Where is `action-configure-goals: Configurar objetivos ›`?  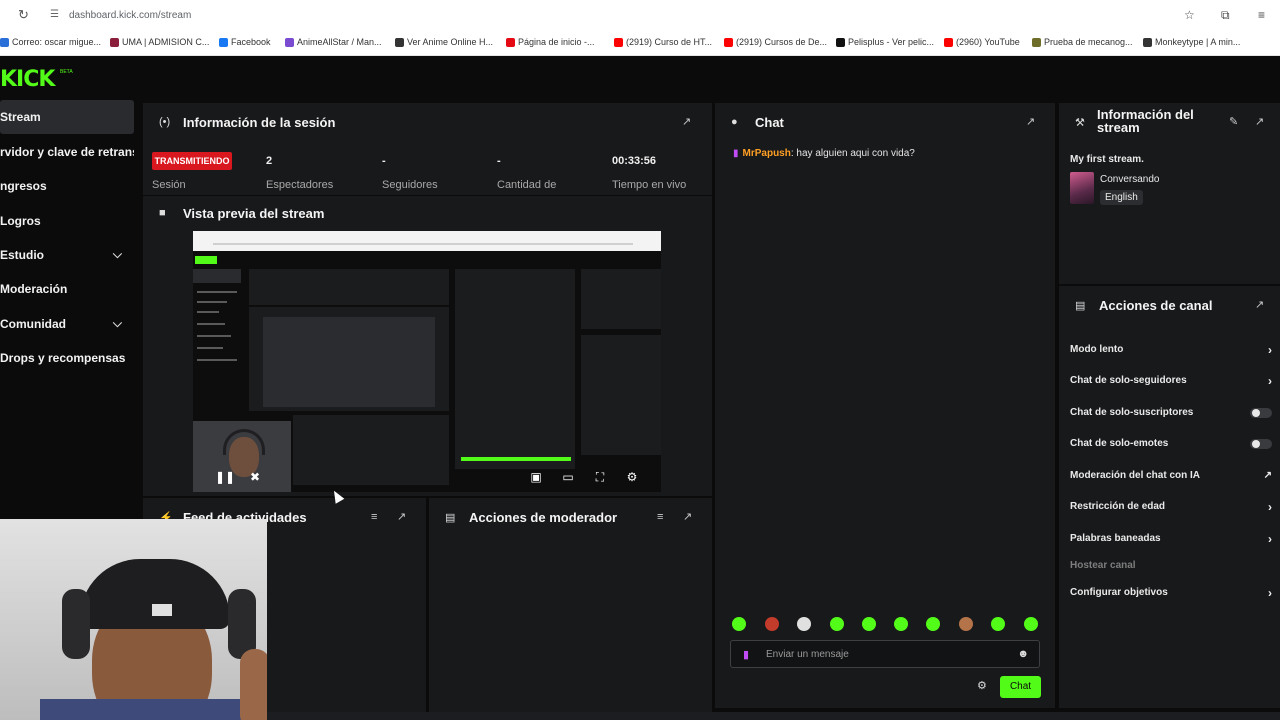 action-configure-goals: Configurar objetivos › is located at coordinates (1172, 593).